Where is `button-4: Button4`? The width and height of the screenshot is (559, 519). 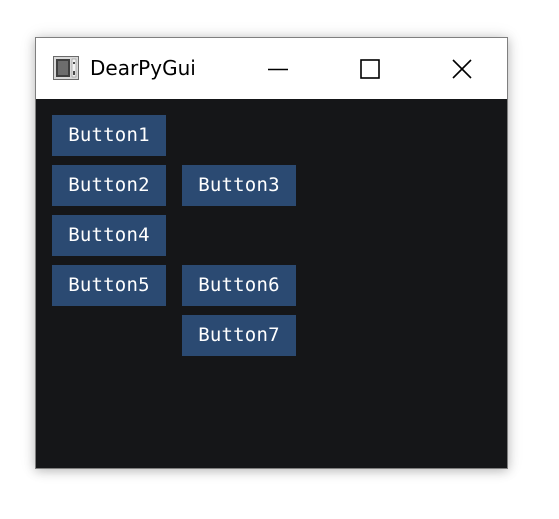
button-4: Button4 is located at coordinates (109, 235).